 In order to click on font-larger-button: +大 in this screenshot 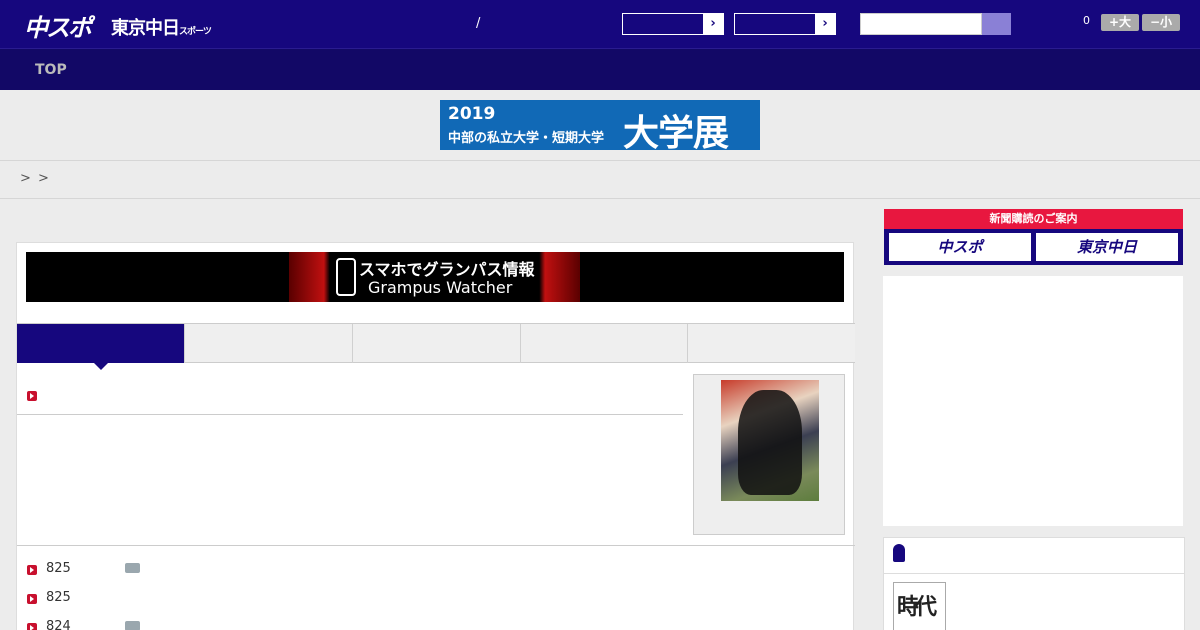, I will do `click(1120, 22)`.